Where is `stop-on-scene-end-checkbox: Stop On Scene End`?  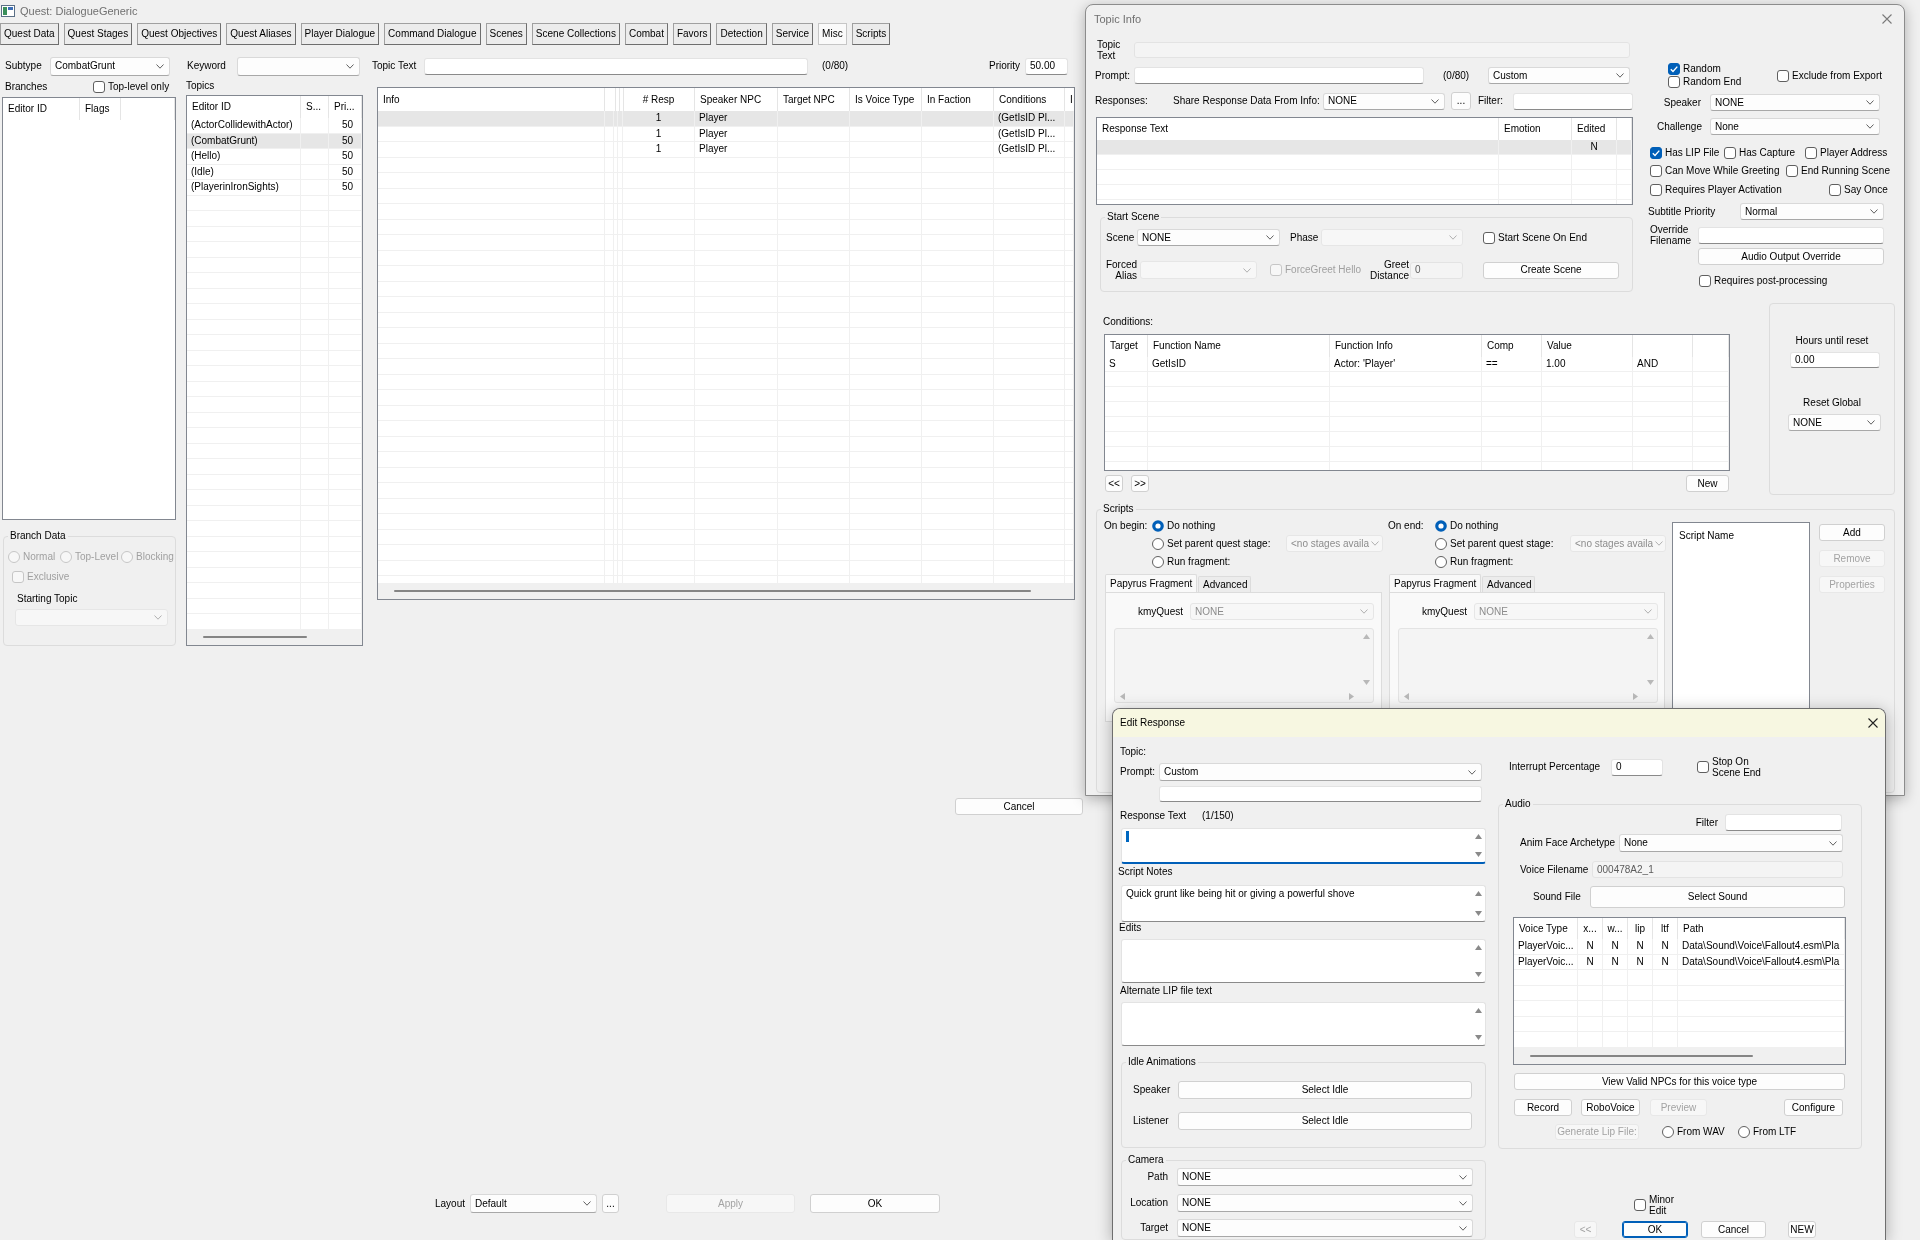
stop-on-scene-end-checkbox: Stop On Scene End is located at coordinates (1730, 767).